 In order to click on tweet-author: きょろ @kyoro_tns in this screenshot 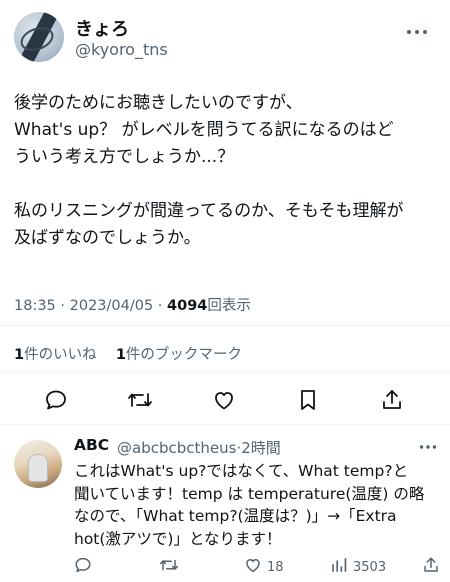, I will do `click(224, 38)`.